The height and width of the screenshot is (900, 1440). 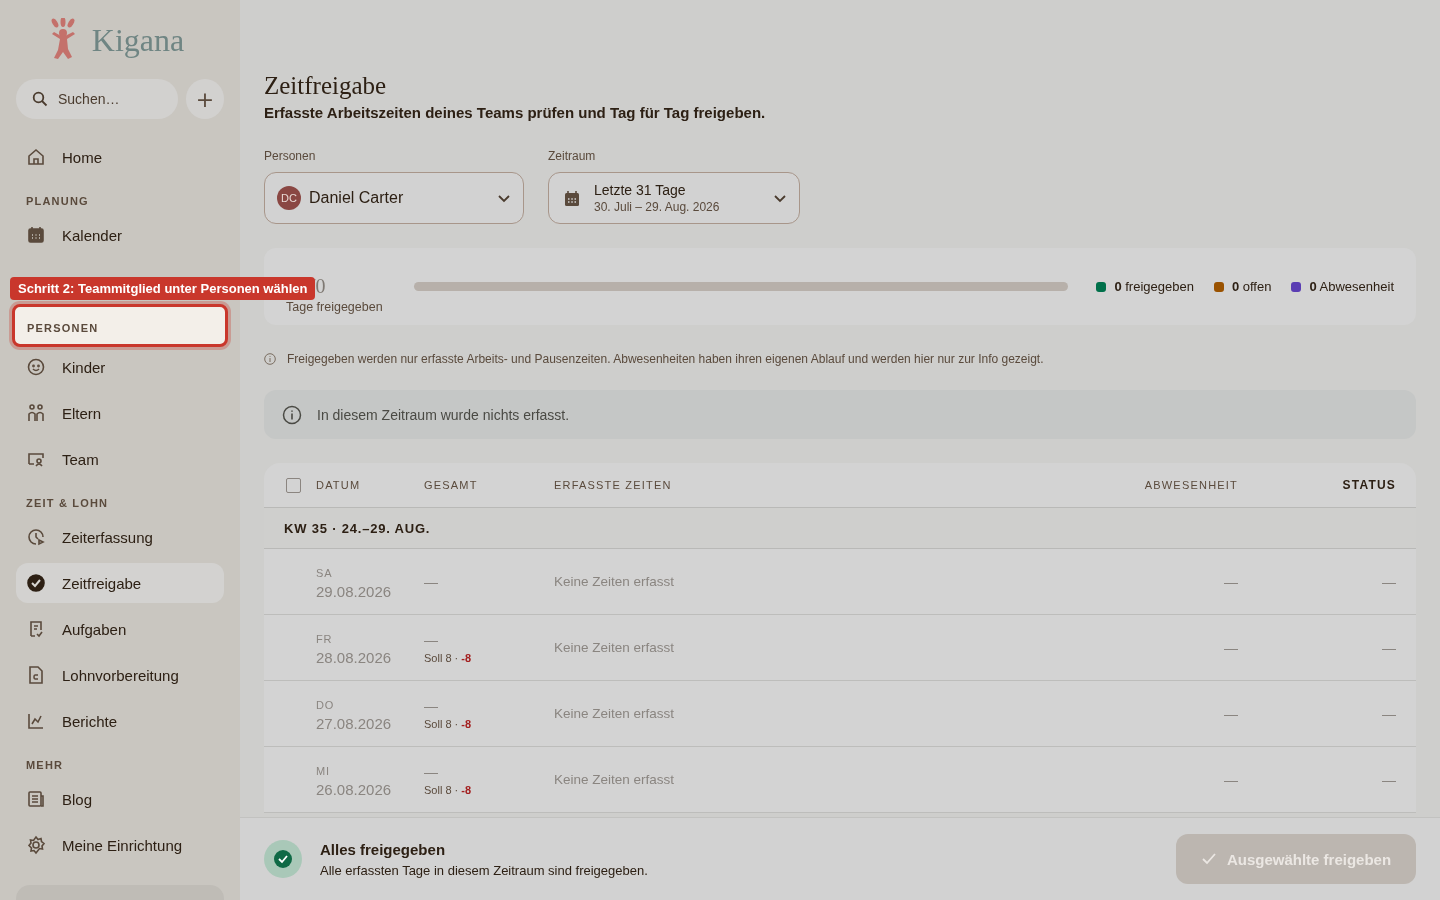 I want to click on select-all-checkbox, so click(x=293, y=485).